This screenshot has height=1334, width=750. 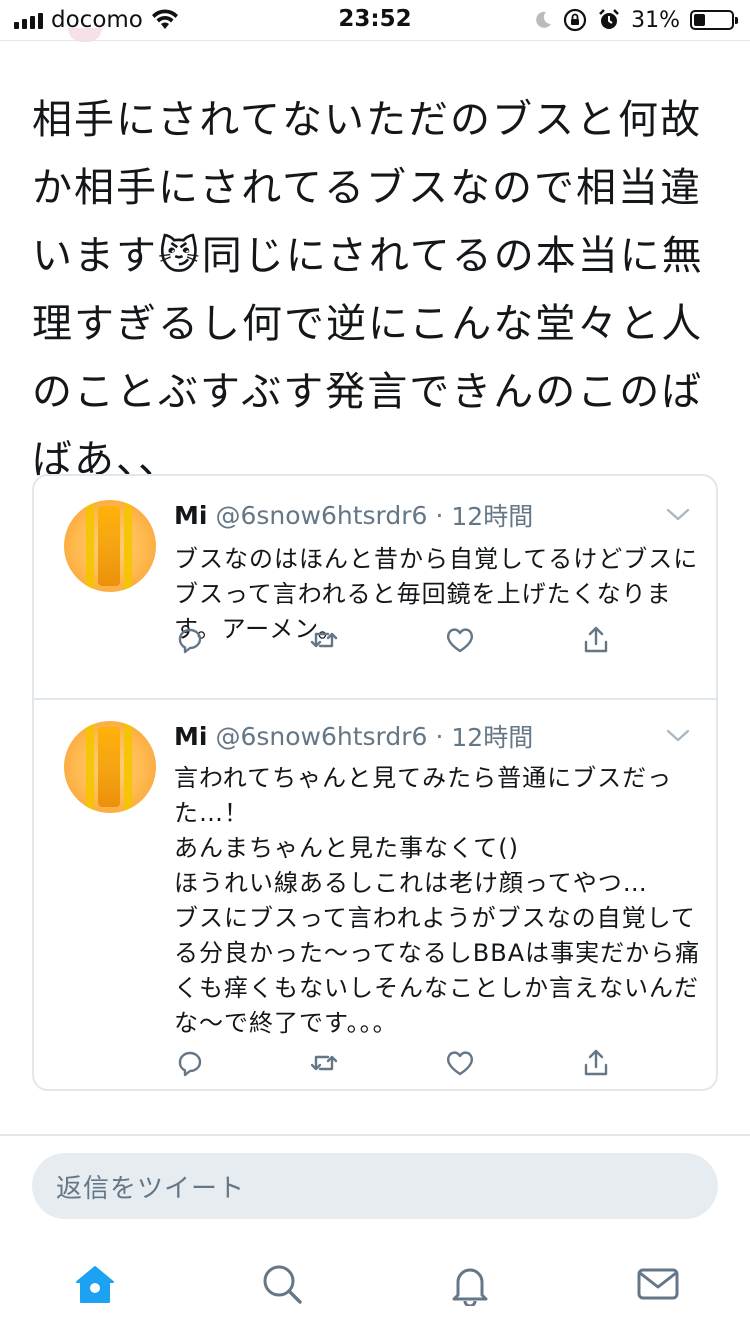 What do you see at coordinates (375, 1186) in the screenshot?
I see `reply-input: 返信をツイート` at bounding box center [375, 1186].